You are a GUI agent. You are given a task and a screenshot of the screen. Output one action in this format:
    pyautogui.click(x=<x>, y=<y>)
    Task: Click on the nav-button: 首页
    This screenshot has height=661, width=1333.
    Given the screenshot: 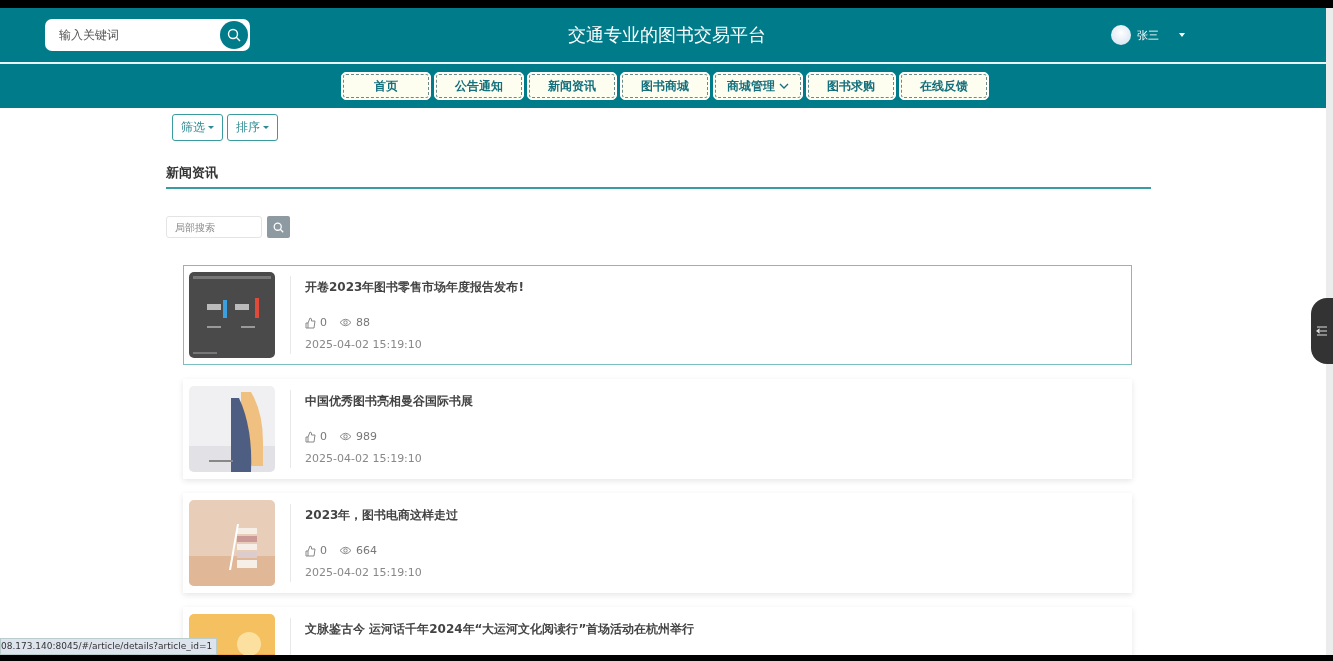 What is the action you would take?
    pyautogui.click(x=386, y=86)
    